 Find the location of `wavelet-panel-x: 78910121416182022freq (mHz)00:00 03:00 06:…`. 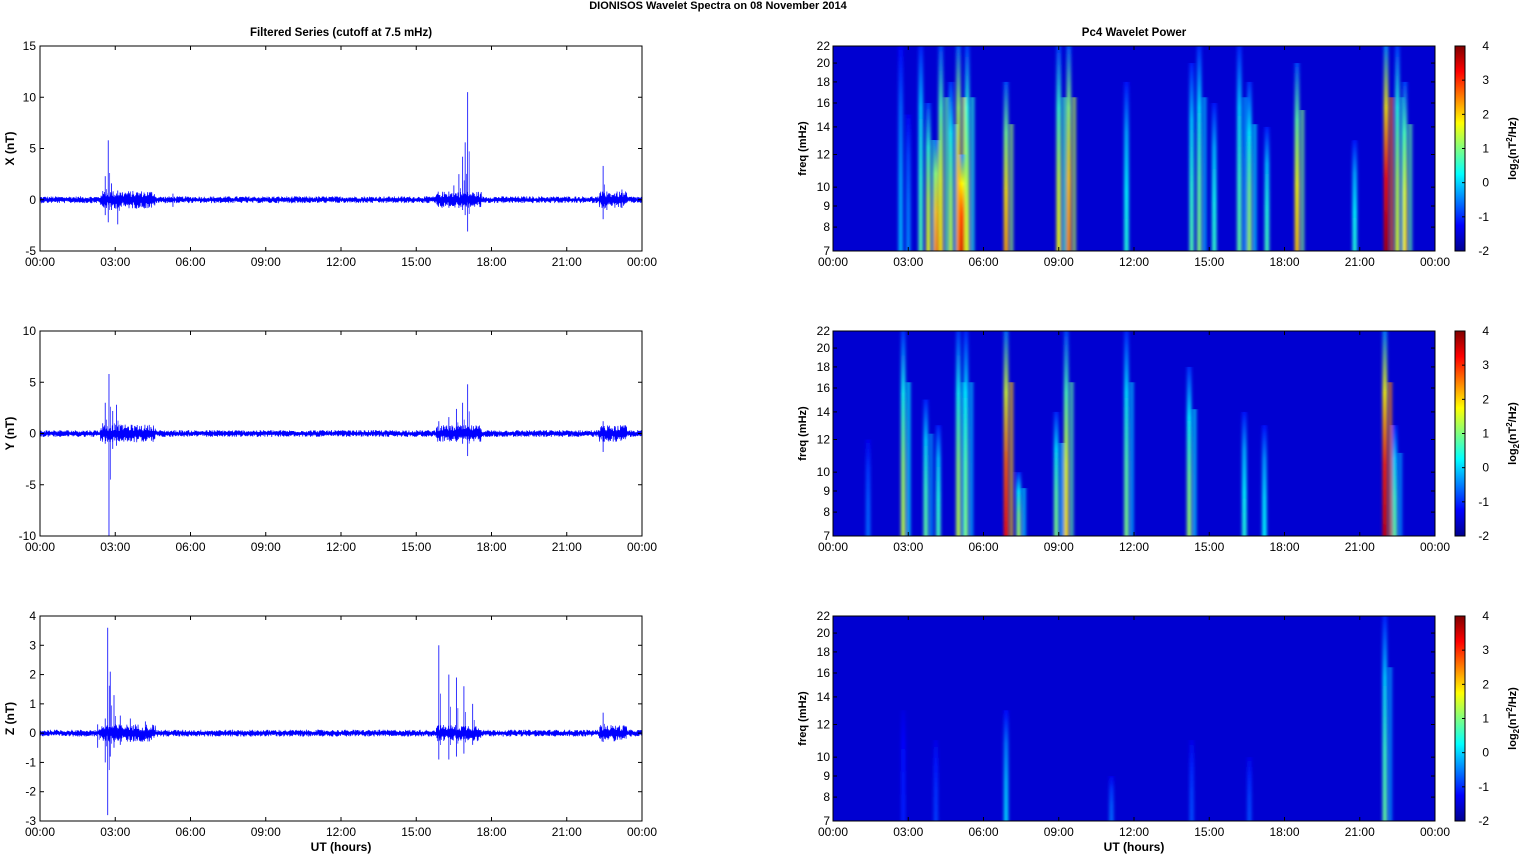

wavelet-panel-x: 78910121416182022freq (mHz)00:00 03:00 06:… is located at coordinates (1159, 148).